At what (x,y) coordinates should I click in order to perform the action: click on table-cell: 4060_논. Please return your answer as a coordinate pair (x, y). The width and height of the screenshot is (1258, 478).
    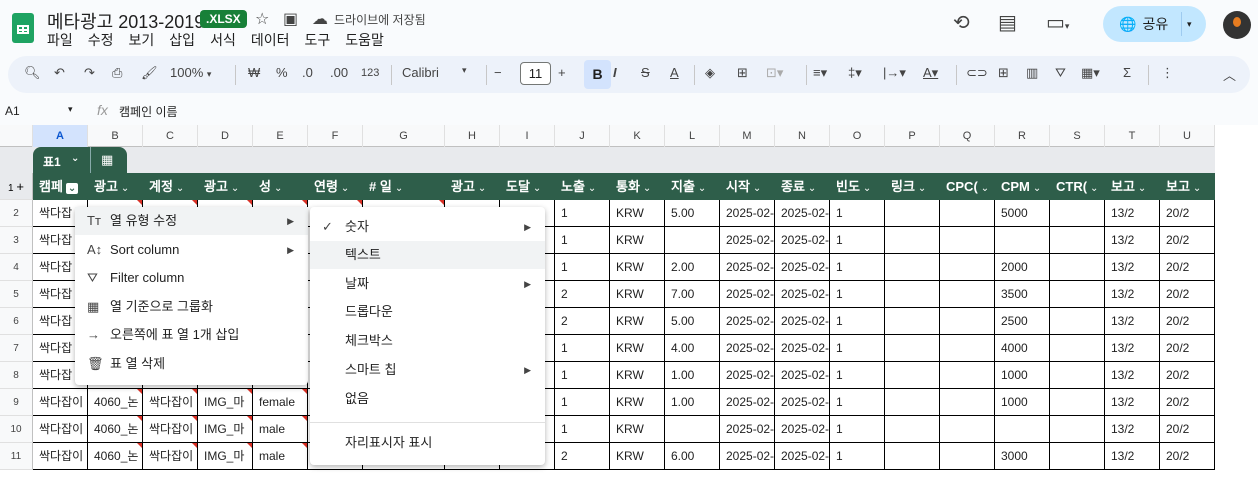
    Looking at the image, I should click on (115, 402).